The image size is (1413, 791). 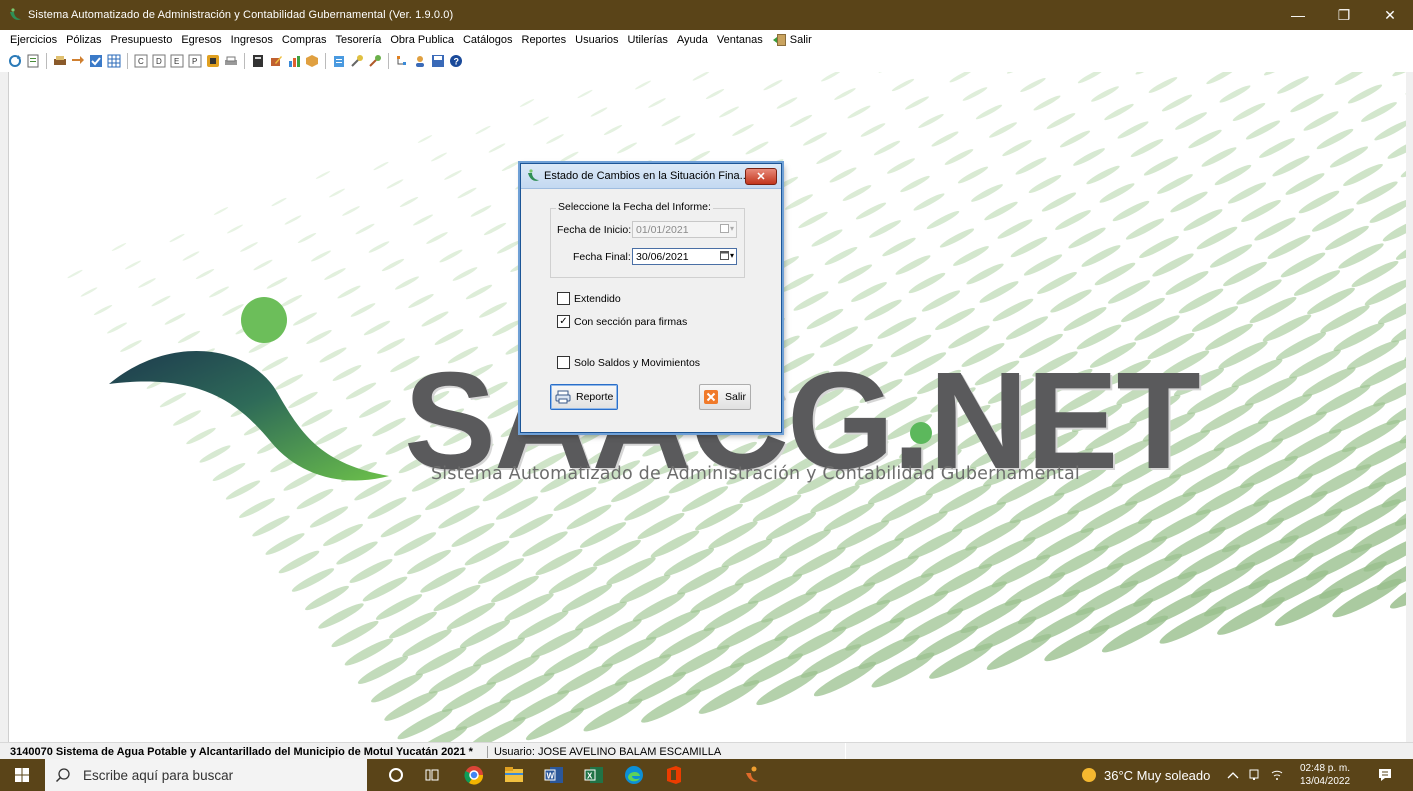 I want to click on minimize-button: —, so click(x=1298, y=15).